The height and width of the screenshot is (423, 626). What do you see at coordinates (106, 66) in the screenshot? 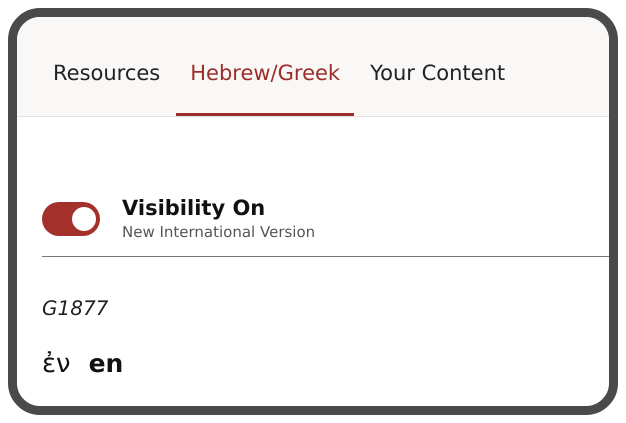
I see `tab: Resources` at bounding box center [106, 66].